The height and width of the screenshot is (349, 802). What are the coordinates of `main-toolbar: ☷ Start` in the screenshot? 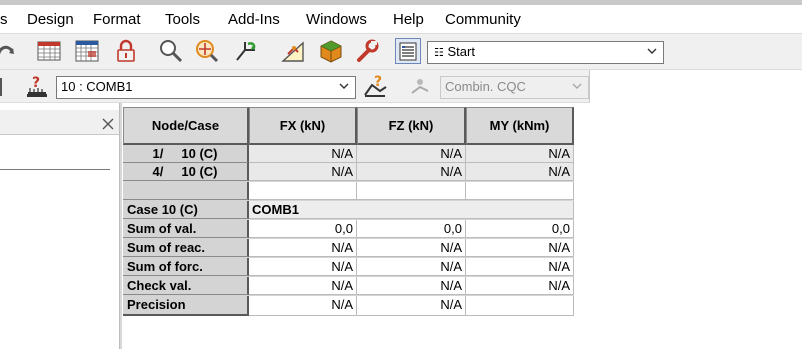 It's located at (401, 51).